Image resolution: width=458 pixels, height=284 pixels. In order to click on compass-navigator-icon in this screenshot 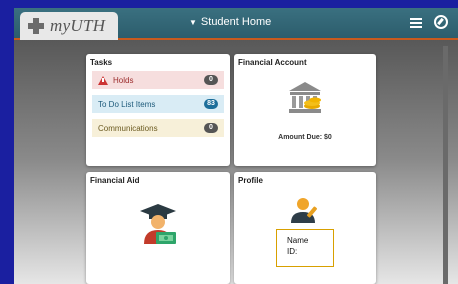, I will do `click(441, 22)`.